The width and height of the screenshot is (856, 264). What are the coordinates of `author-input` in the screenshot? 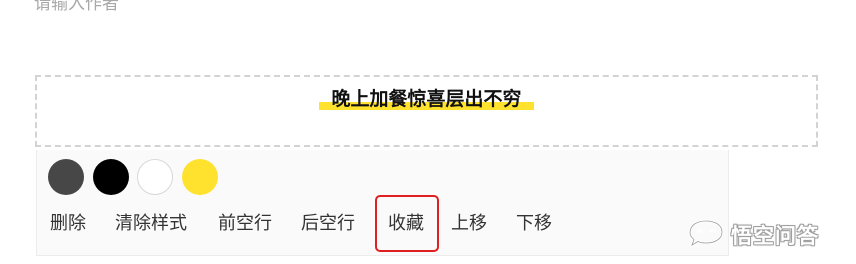 It's located at (234, 8).